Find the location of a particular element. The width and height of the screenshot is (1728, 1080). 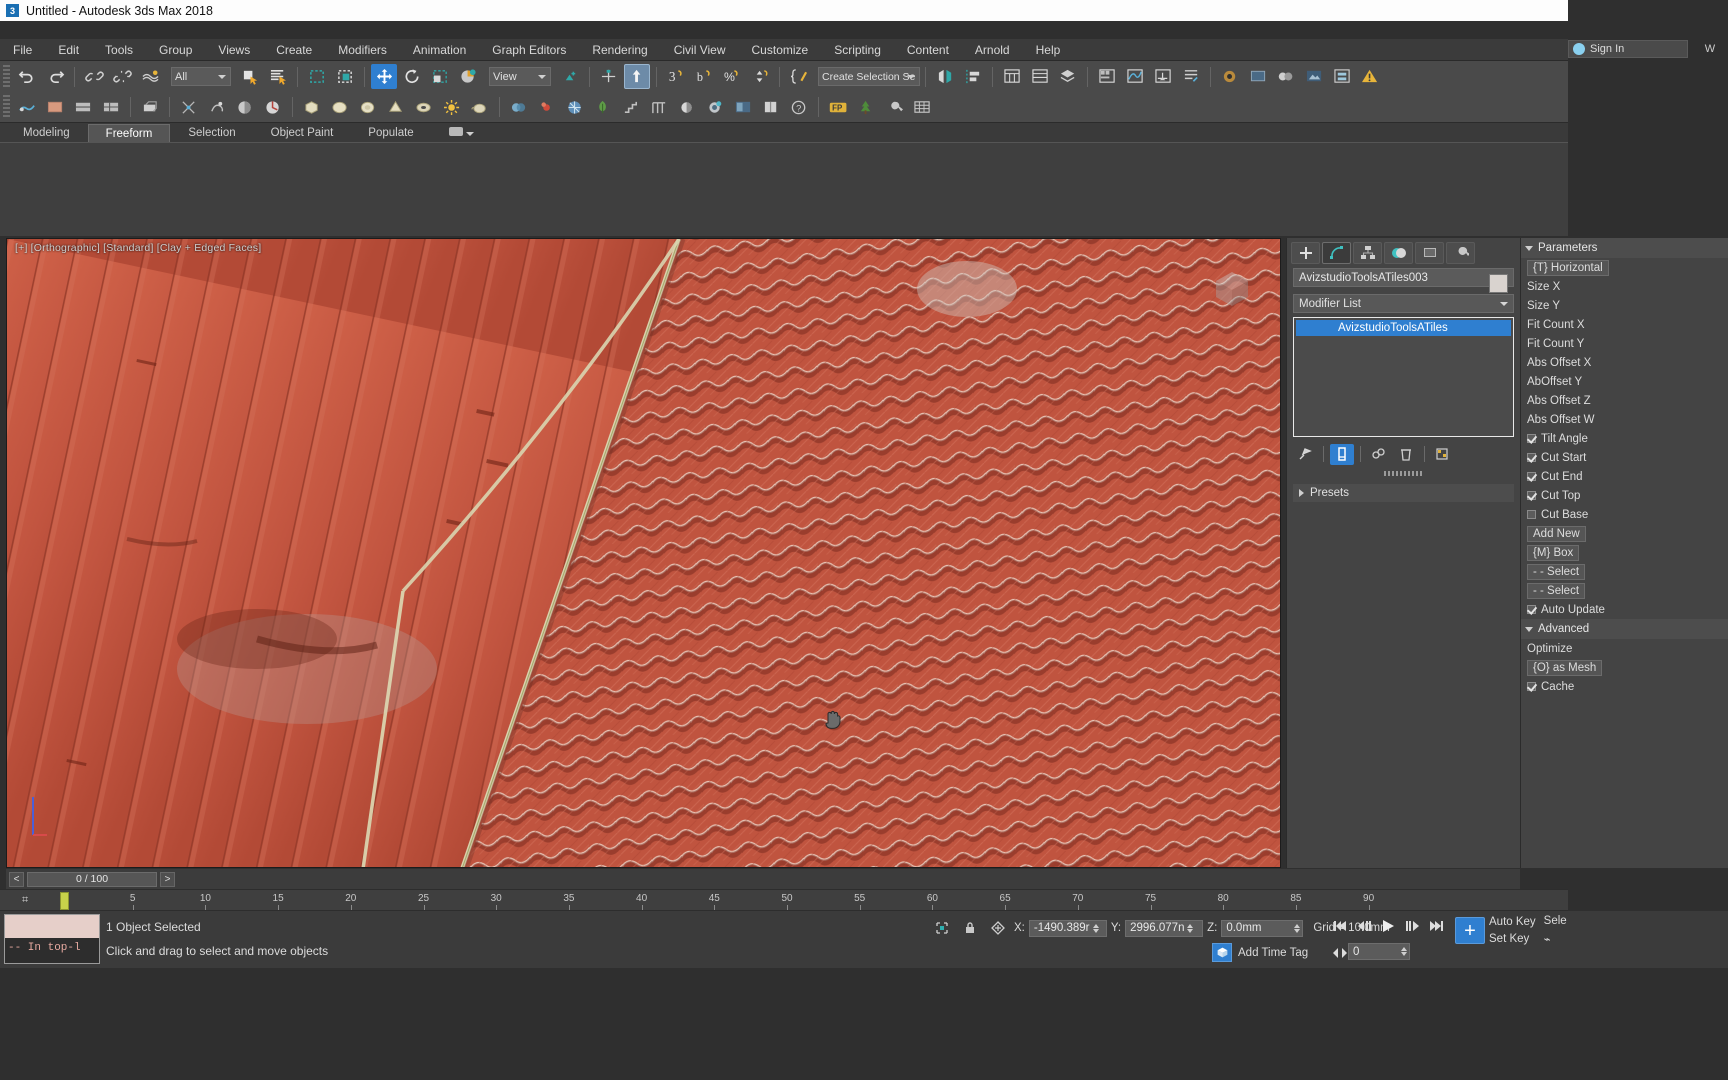

configure-modifier-sets-icon is located at coordinates (1443, 454).